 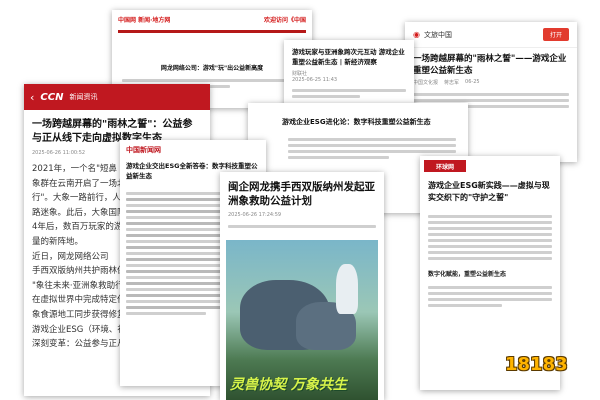 I want to click on article-author: 蒋志军, so click(x=452, y=83).